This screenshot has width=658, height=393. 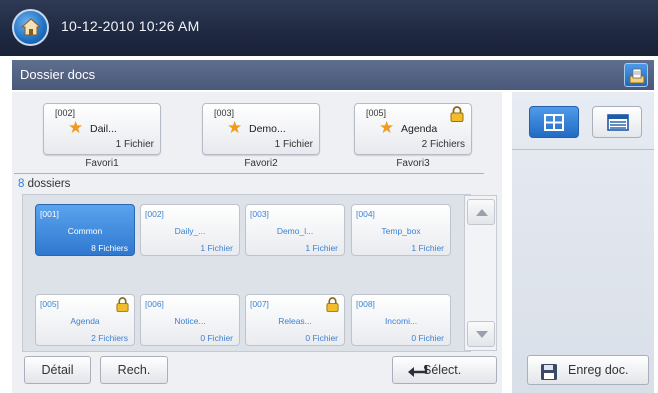 I want to click on favorite-name: Agenda, so click(x=419, y=129).